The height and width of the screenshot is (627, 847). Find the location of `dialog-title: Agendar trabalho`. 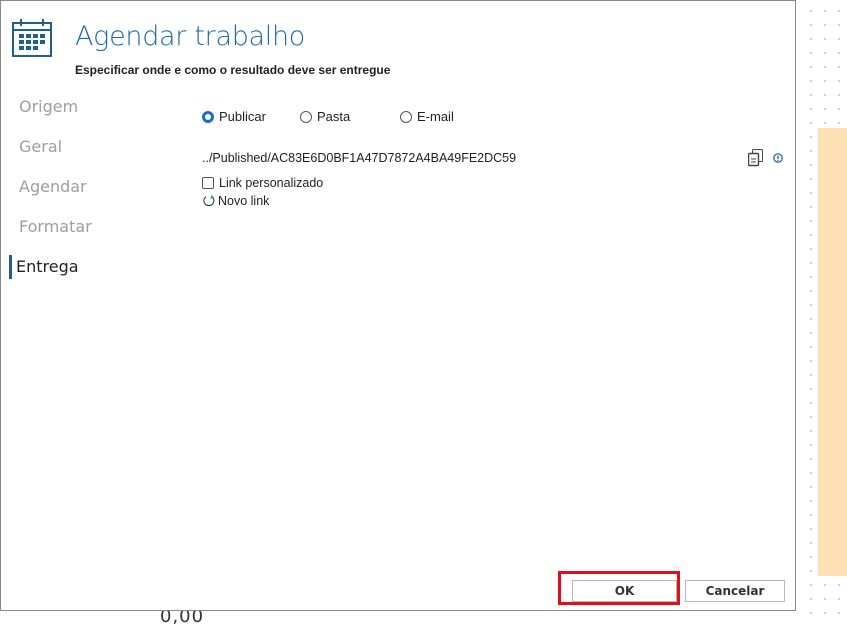

dialog-title: Agendar trabalho is located at coordinates (190, 36).